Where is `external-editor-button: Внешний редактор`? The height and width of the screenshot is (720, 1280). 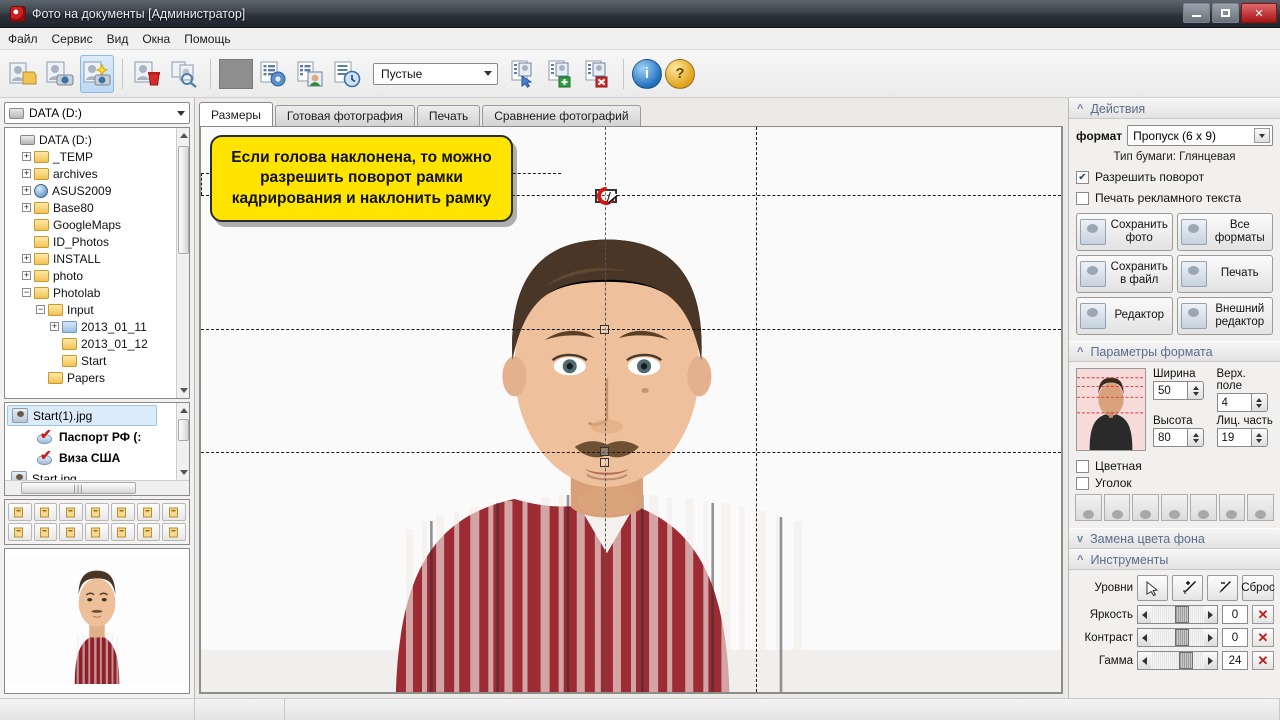
external-editor-button: Внешний редактор is located at coordinates (1224, 316).